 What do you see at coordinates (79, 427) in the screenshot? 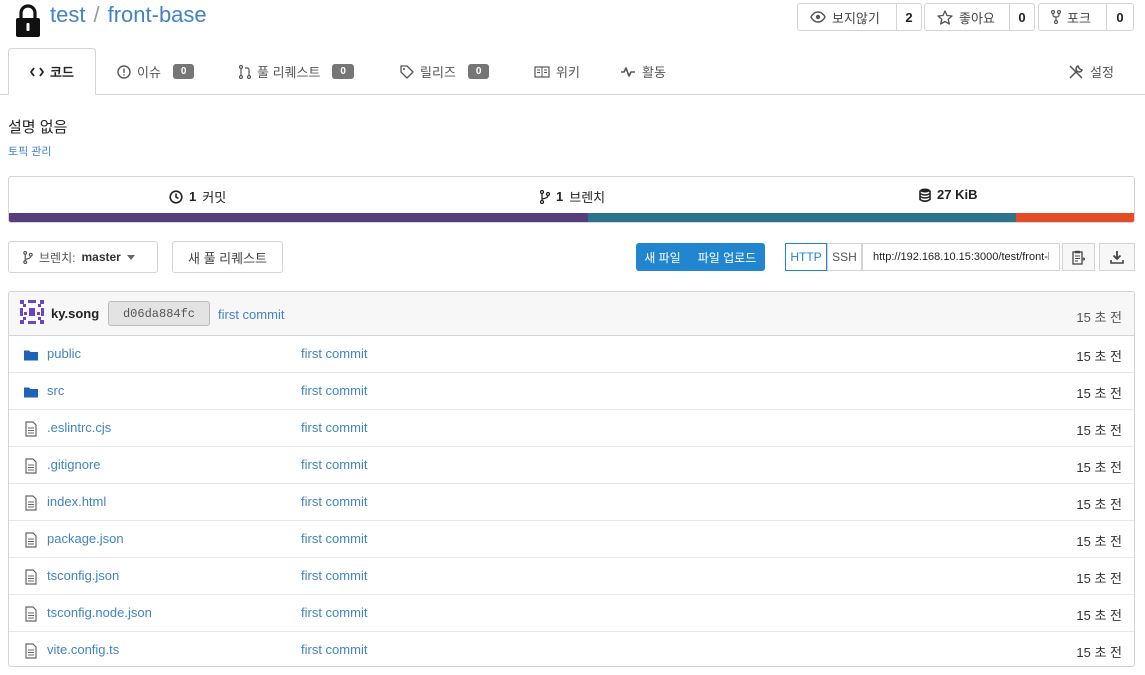
I see `file-name-link: .eslintrc.cjs` at bounding box center [79, 427].